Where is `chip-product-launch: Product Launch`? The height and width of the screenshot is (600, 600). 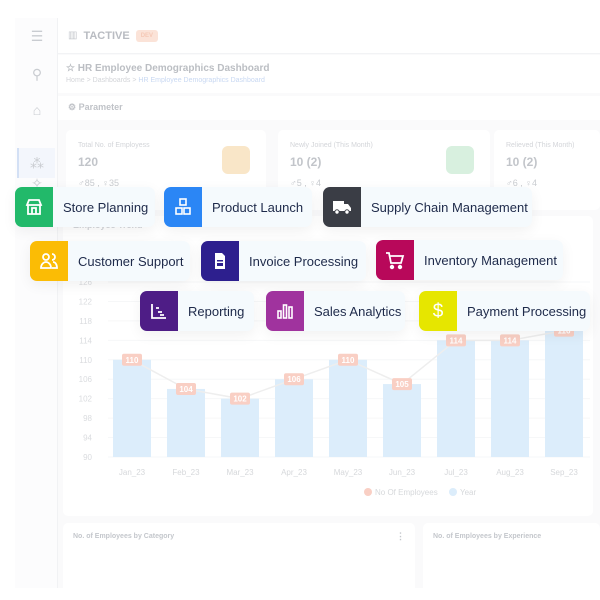
chip-product-launch: Product Launch is located at coordinates (238, 207).